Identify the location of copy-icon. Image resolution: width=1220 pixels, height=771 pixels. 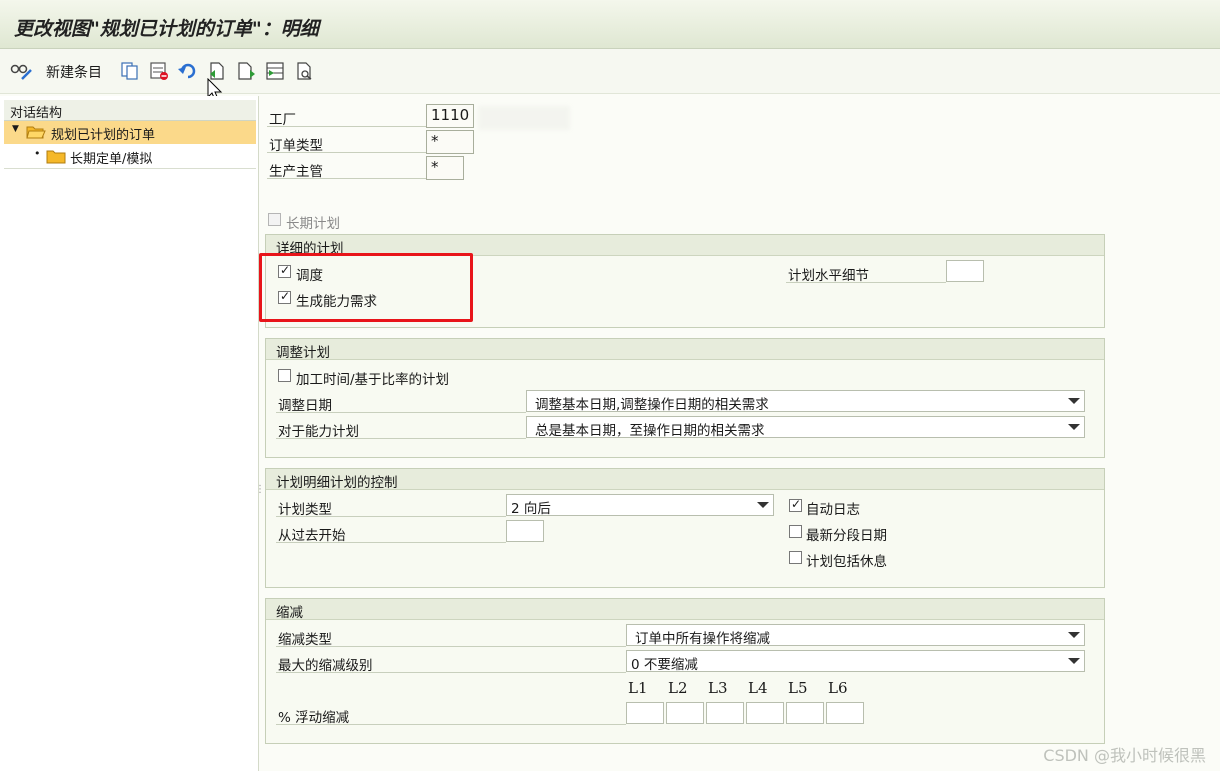
(130, 71).